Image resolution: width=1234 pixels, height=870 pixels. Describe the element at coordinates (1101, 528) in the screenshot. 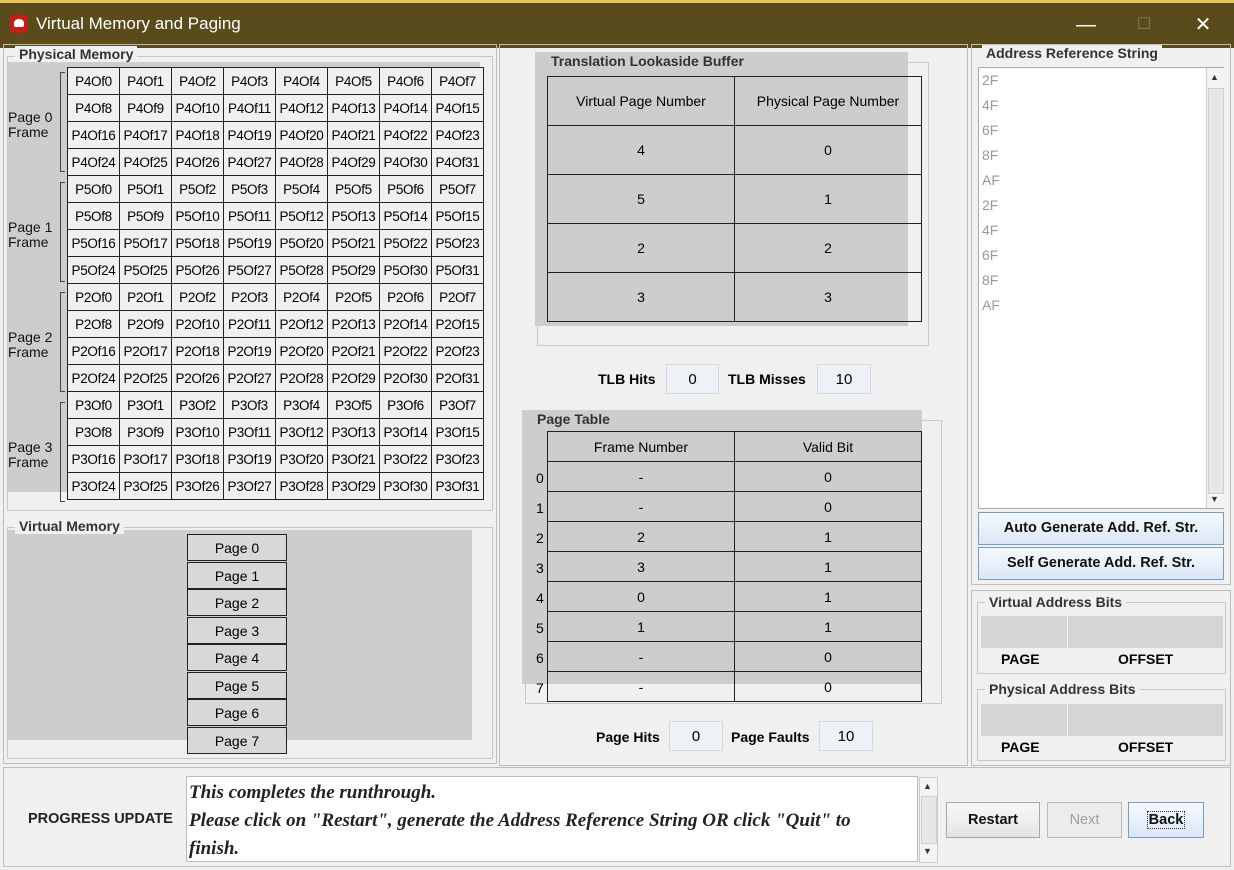

I see `auto-generate-button: Auto Generate Add. Ref. Str.` at that location.